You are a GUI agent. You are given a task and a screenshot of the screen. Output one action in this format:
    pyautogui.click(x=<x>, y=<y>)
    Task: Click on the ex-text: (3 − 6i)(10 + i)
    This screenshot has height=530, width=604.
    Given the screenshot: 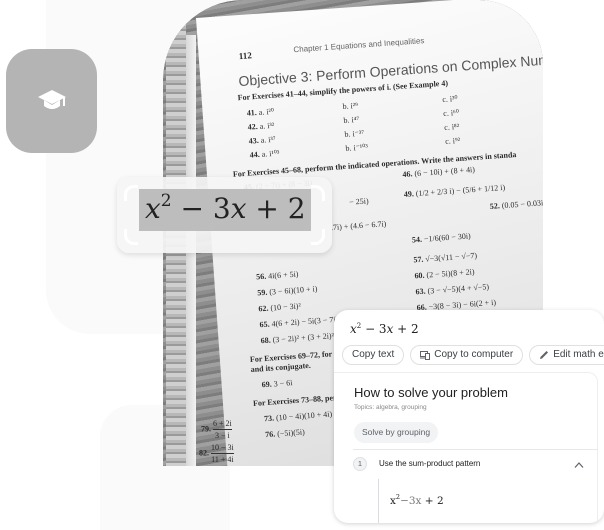 What is the action you would take?
    pyautogui.click(x=293, y=290)
    